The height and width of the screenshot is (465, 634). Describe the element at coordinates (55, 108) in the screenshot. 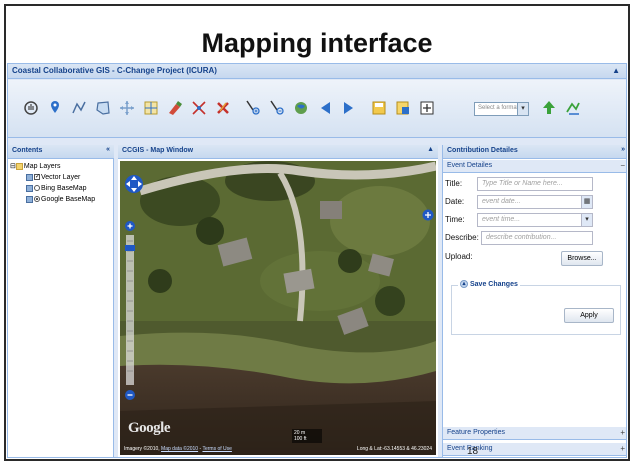

I see `marker-icon` at that location.